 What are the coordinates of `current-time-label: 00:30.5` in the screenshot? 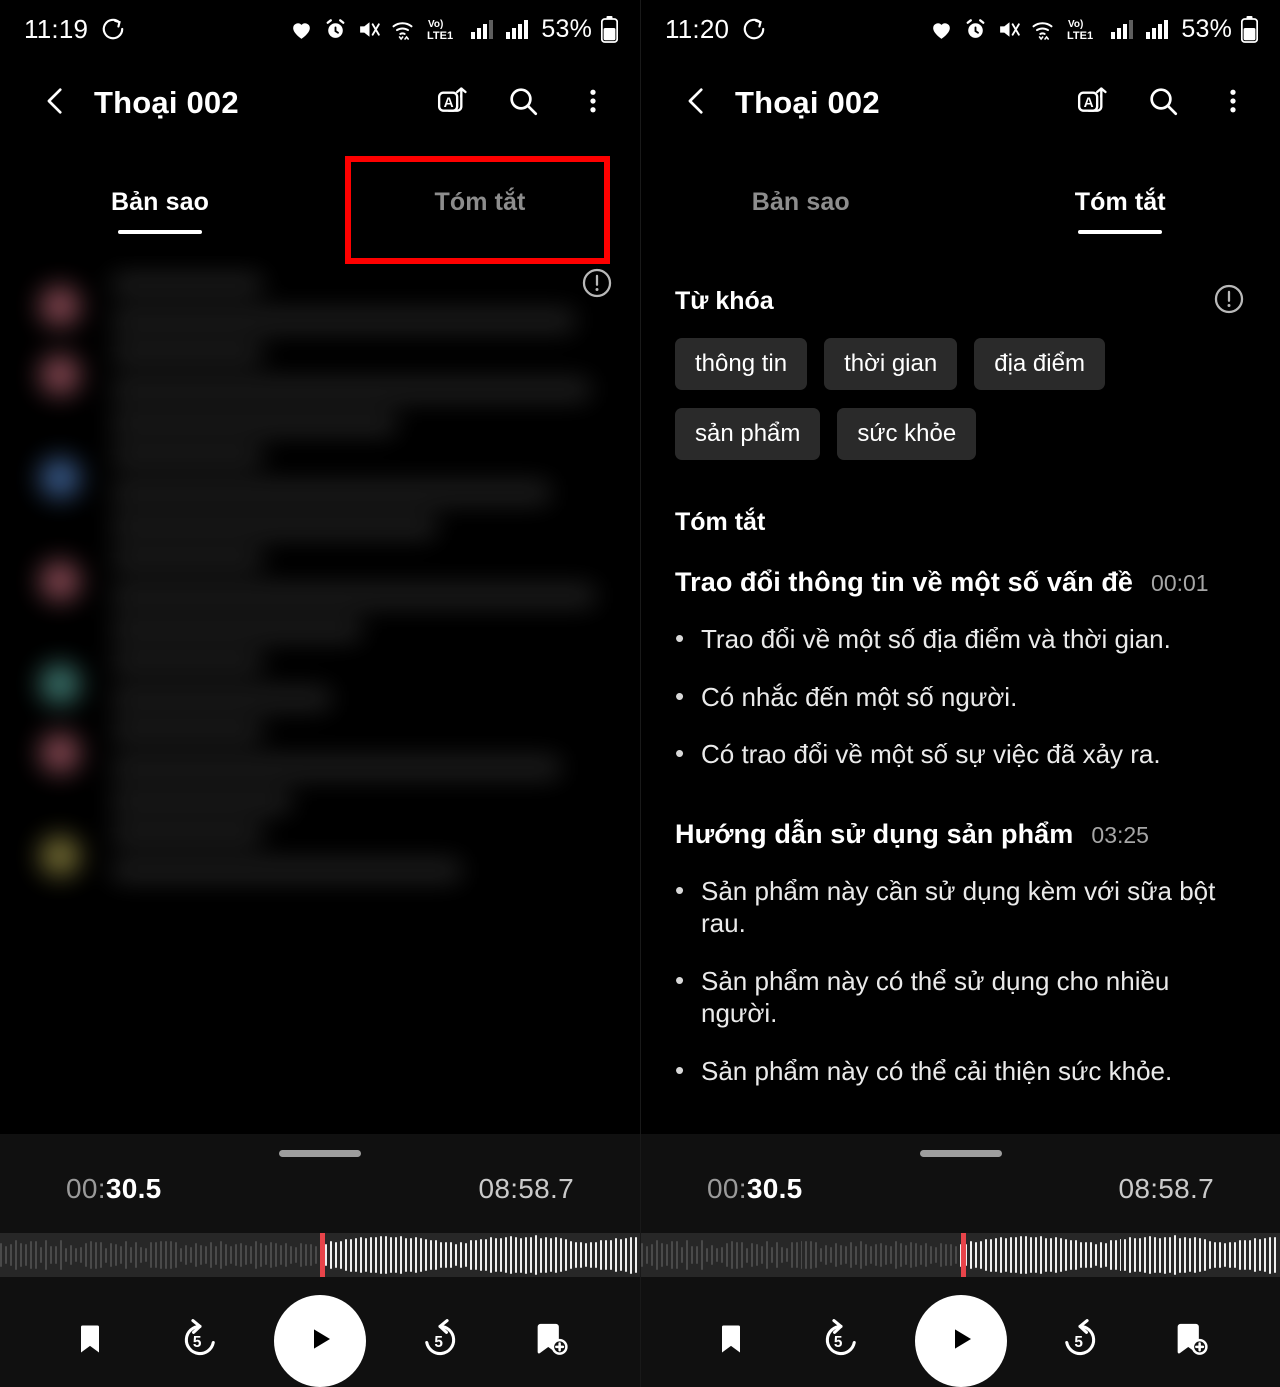 It's located at (755, 1189).